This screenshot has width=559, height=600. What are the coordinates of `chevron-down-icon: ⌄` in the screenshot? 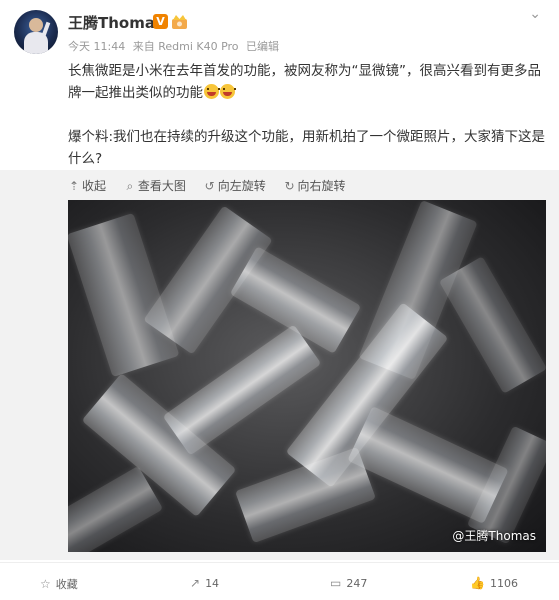 It's located at (535, 14).